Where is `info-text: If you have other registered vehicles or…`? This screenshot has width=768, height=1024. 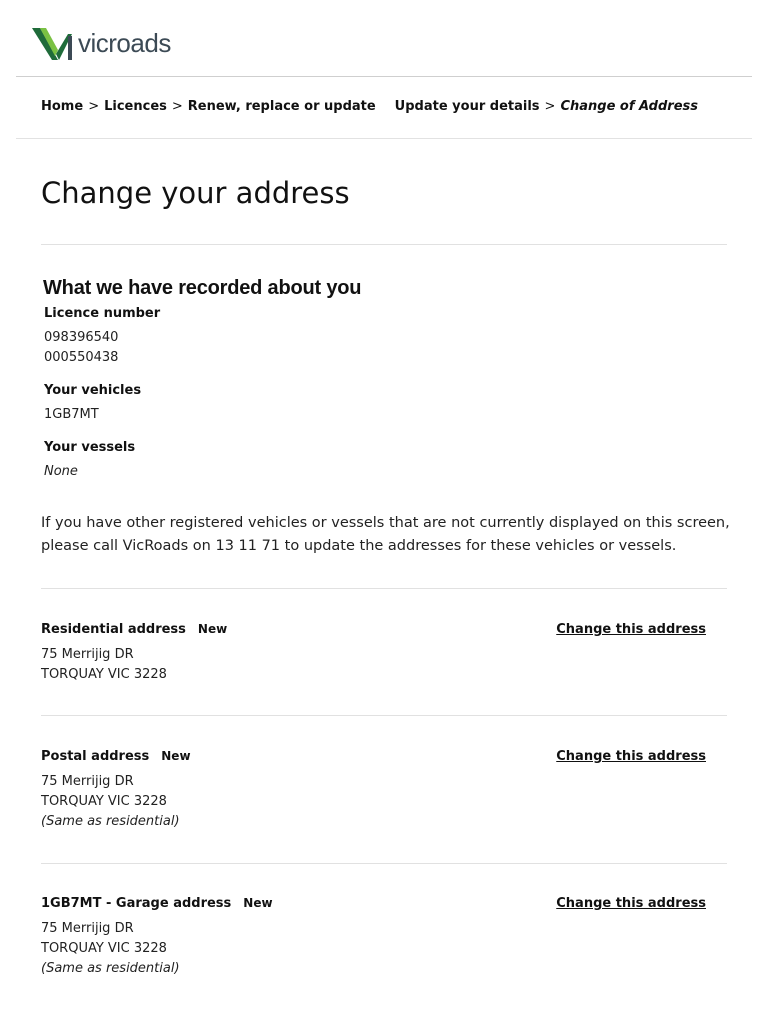
info-text: If you have other registered vehicles or… is located at coordinates (385, 534).